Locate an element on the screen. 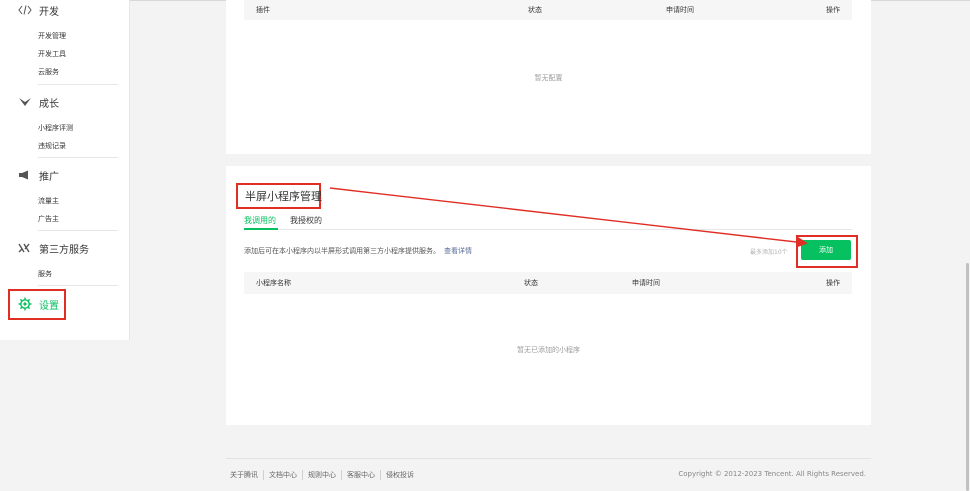  plugins-table-header: 插件 状态 申请时间 操作 is located at coordinates (548, 10).